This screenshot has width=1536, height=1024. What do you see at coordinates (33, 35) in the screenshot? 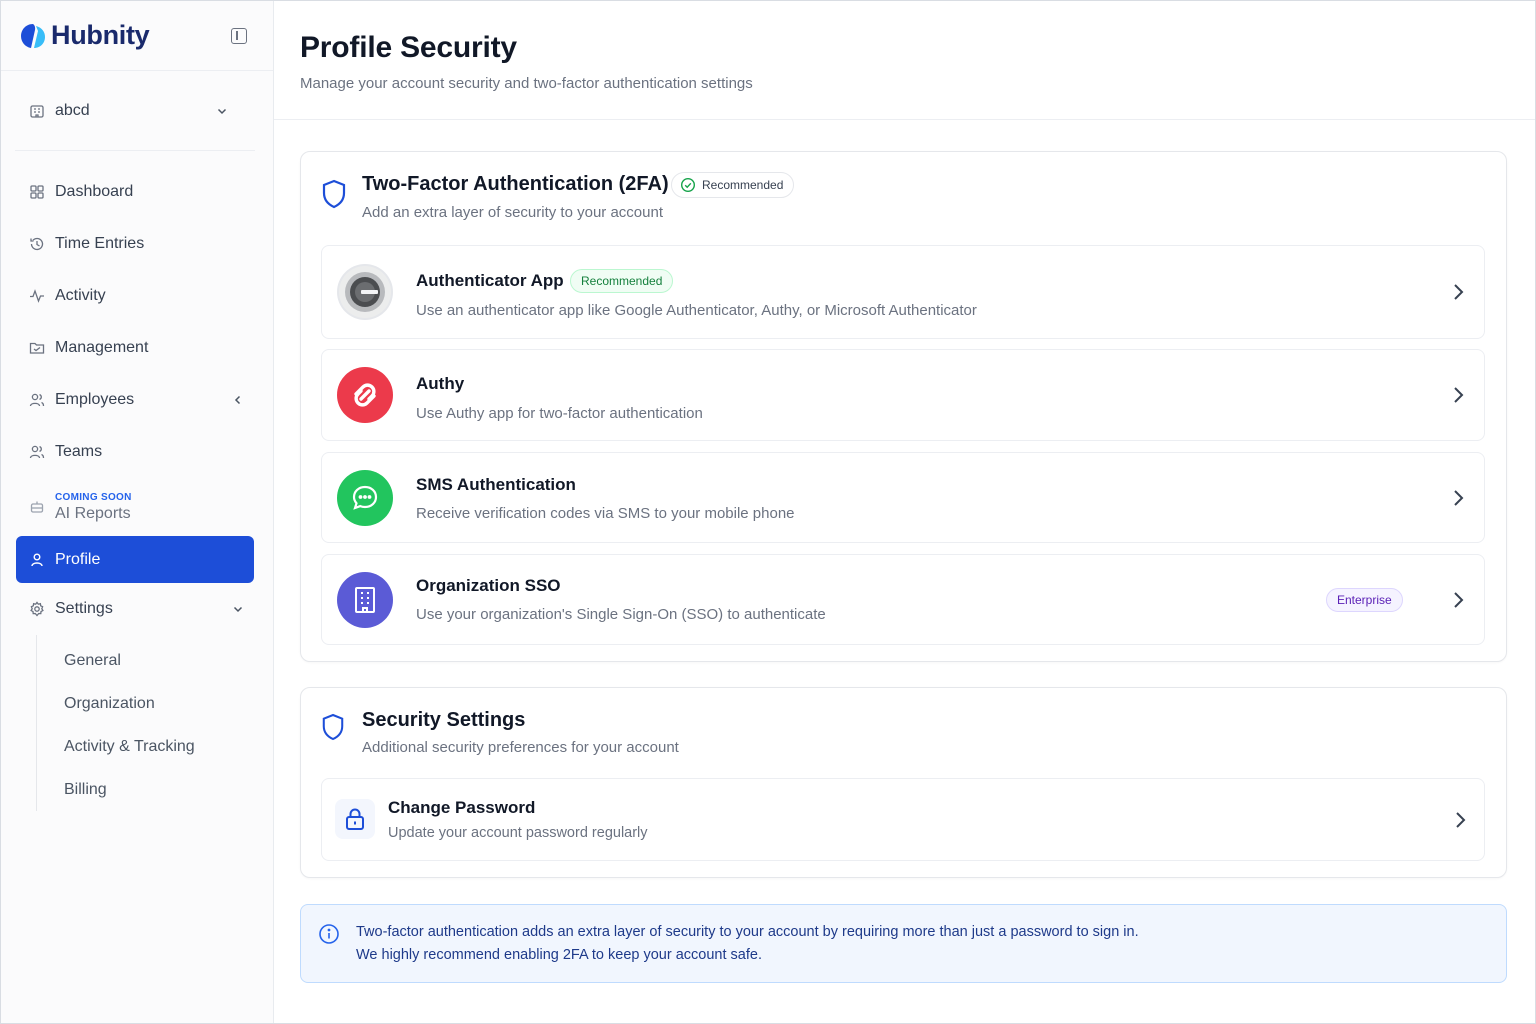
I see `hubnity-logo-icon` at bounding box center [33, 35].